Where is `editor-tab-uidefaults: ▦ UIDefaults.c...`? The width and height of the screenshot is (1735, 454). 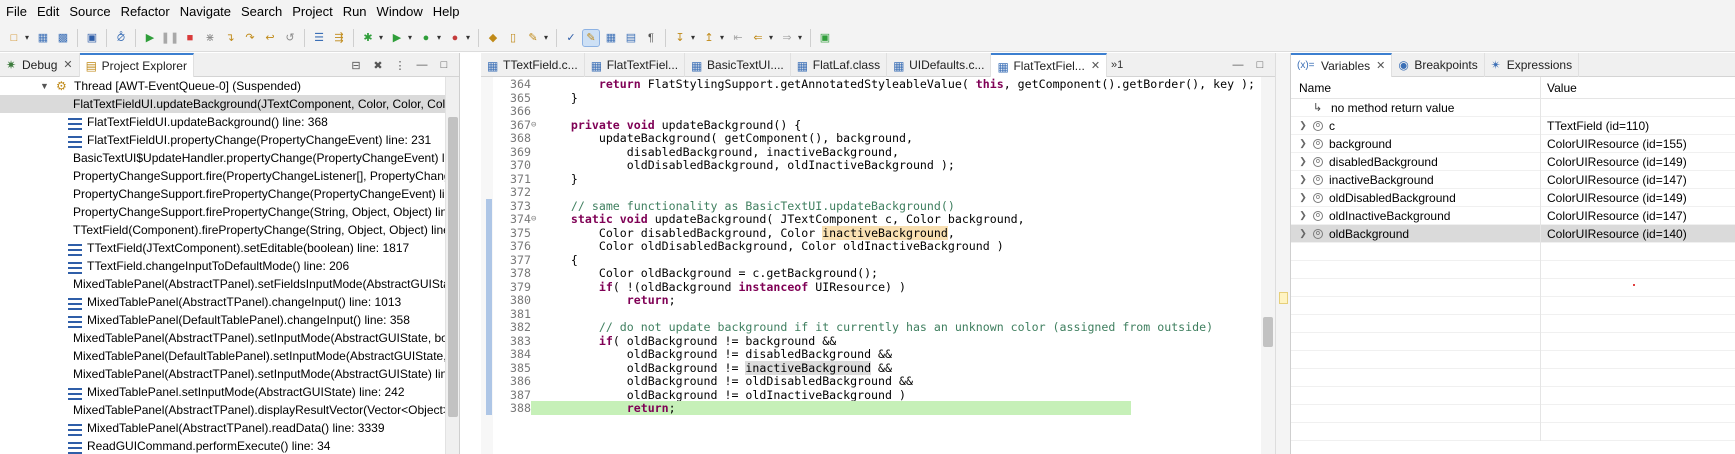
editor-tab-uidefaults: ▦ UIDefaults.c... is located at coordinates (939, 65).